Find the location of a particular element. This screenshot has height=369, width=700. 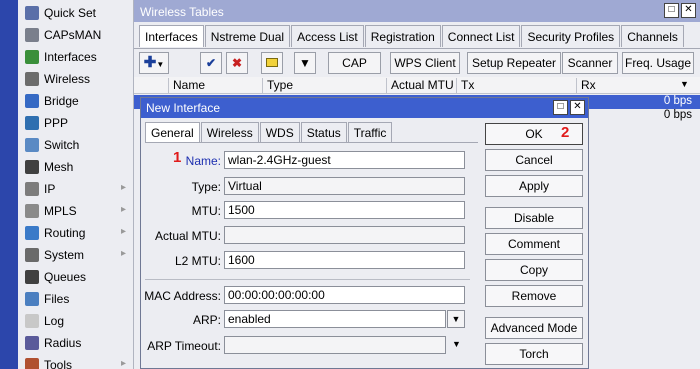

tab-connect-list: Connect List is located at coordinates (481, 36).